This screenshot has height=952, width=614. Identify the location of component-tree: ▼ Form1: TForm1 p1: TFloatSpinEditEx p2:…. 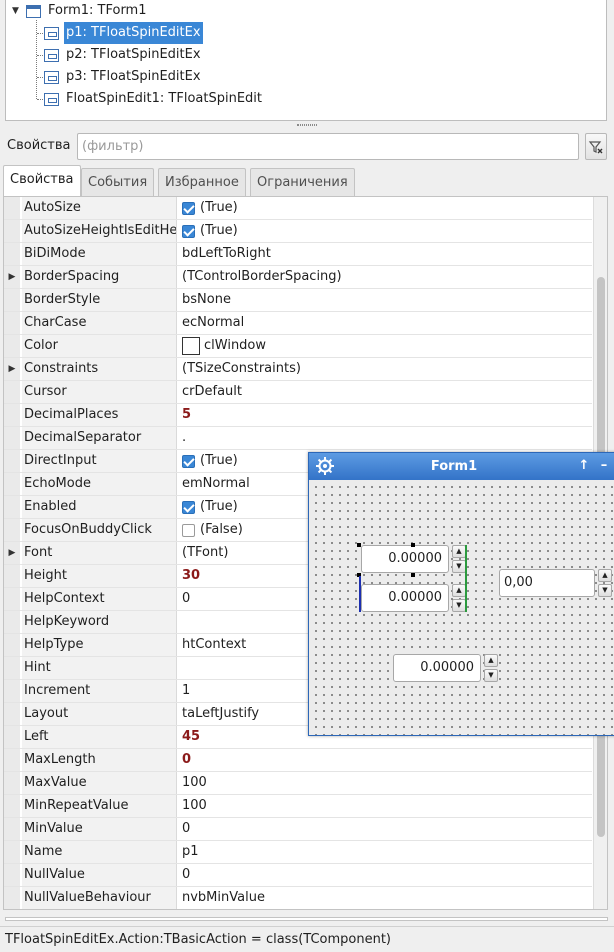
(306, 60).